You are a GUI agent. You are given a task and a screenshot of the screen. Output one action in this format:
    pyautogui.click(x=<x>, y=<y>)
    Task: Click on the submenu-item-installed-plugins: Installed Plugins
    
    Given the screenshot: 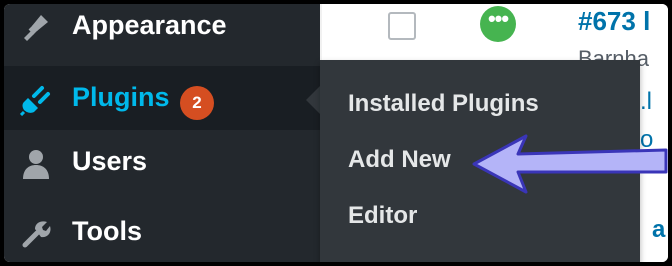 What is the action you would take?
    pyautogui.click(x=443, y=104)
    